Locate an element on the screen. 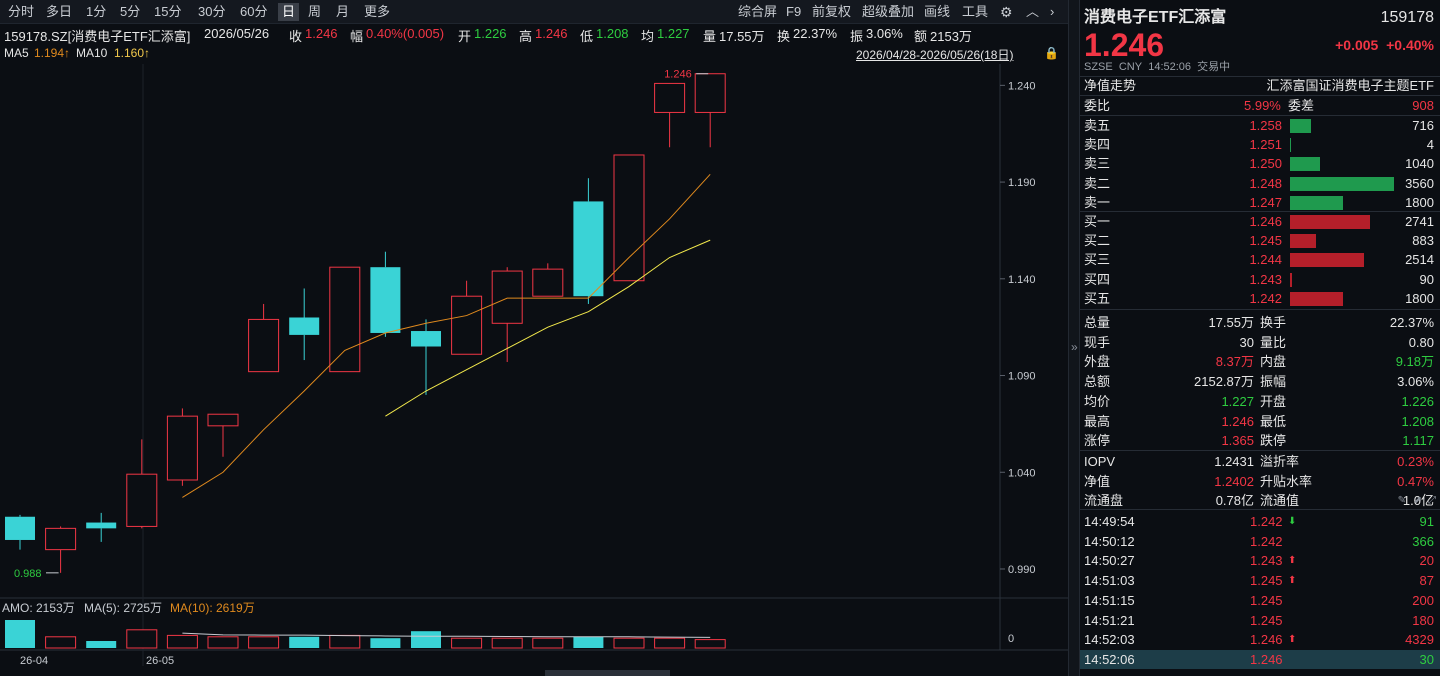 The height and width of the screenshot is (676, 1440). tick-volume: 4329 is located at coordinates (1419, 640).